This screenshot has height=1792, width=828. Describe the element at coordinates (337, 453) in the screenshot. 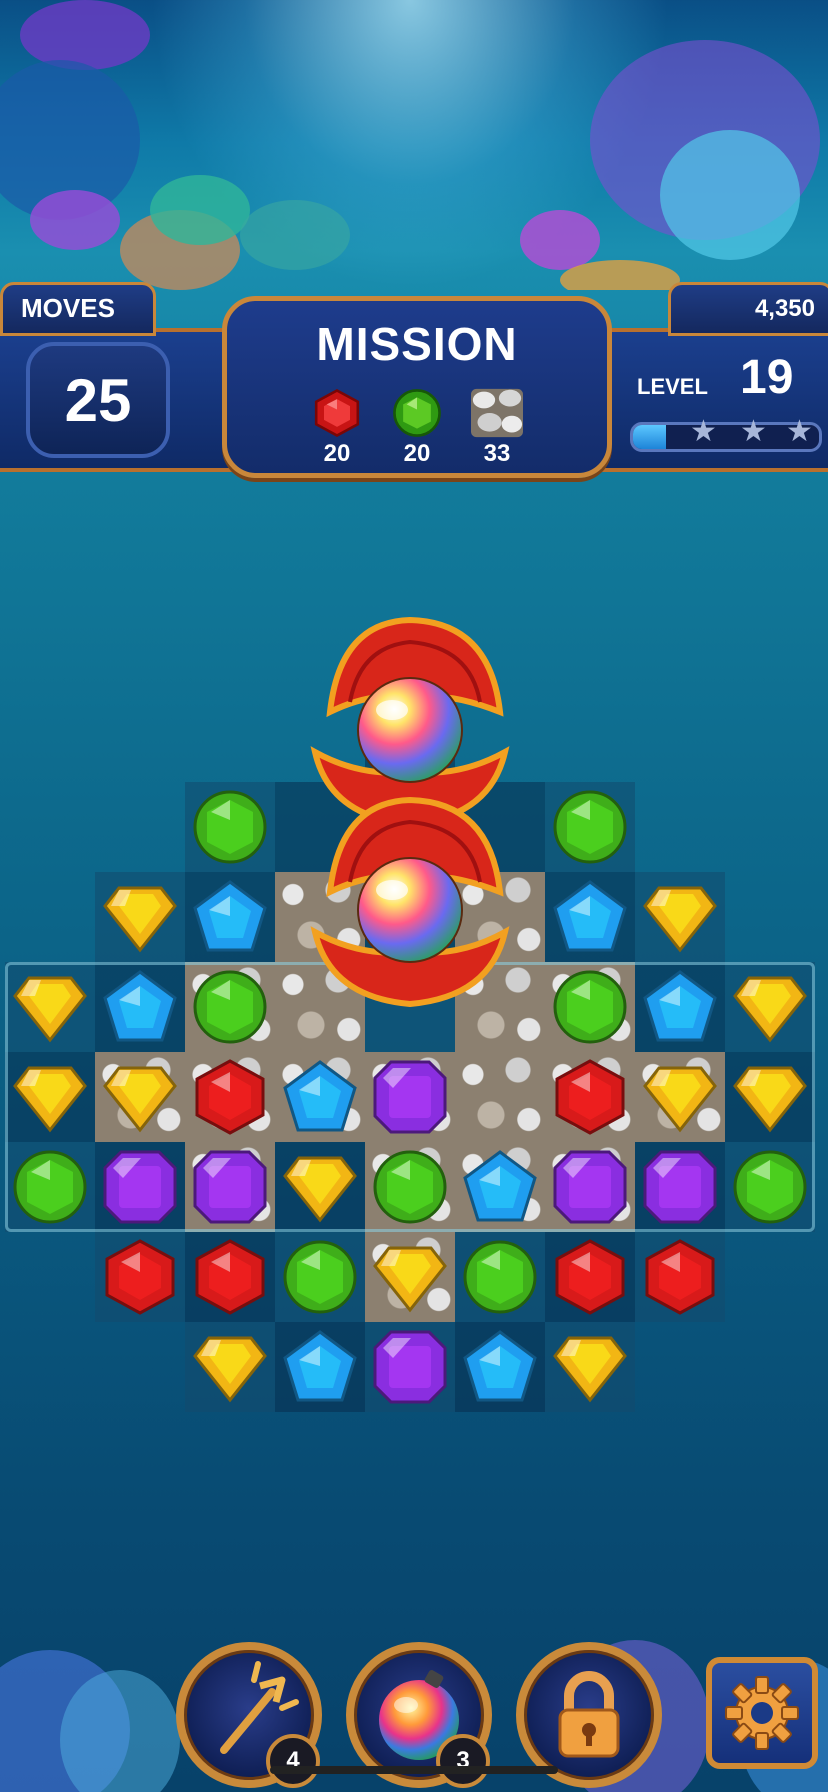

I see `goal-red-count: 20` at that location.